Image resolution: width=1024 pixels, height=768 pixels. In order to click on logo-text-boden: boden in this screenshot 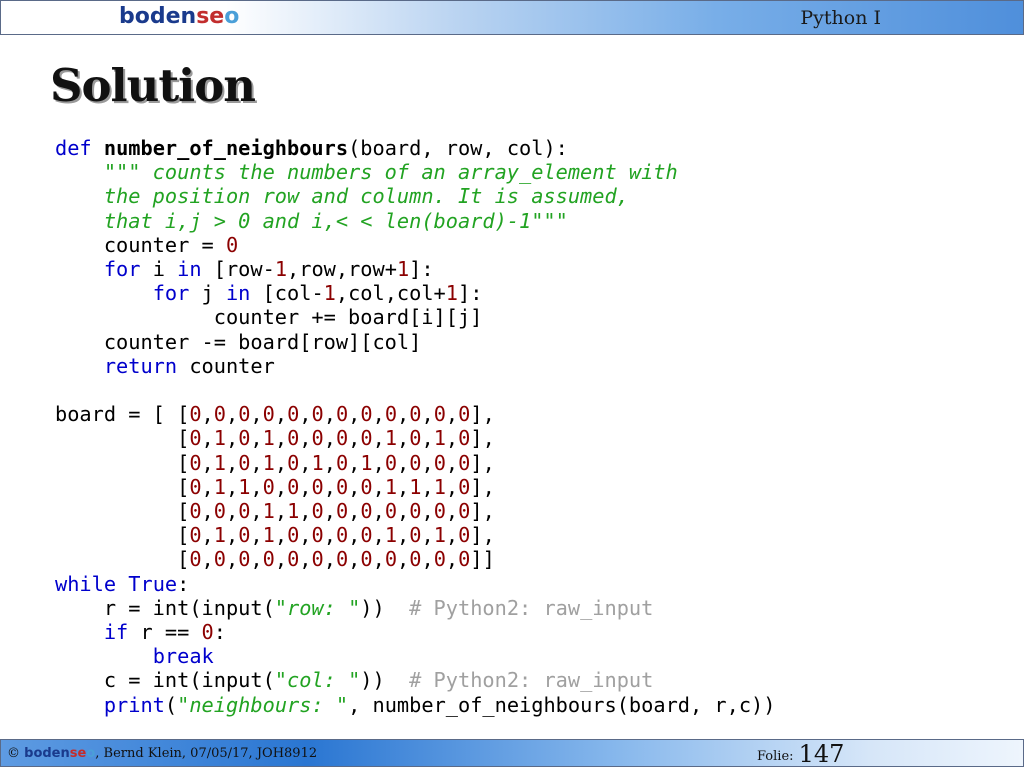, I will do `click(158, 16)`.